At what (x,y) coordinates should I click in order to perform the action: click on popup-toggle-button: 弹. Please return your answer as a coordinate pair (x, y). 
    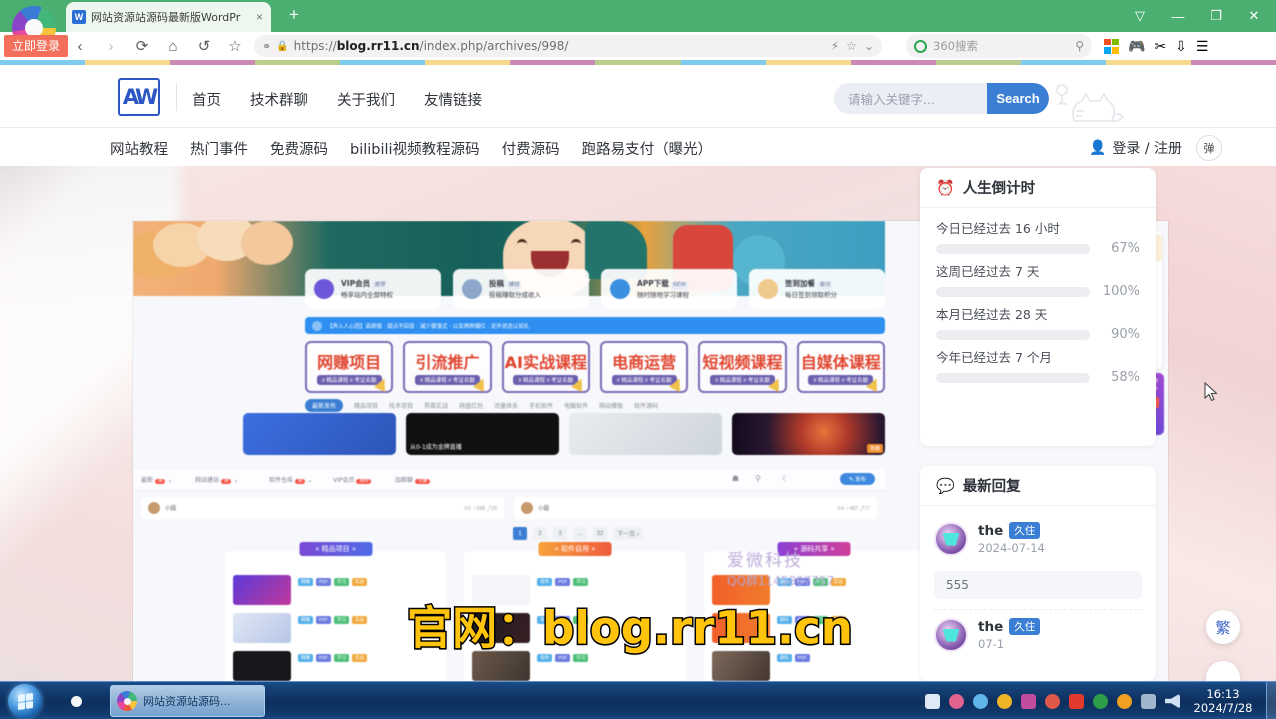
    Looking at the image, I should click on (1209, 148).